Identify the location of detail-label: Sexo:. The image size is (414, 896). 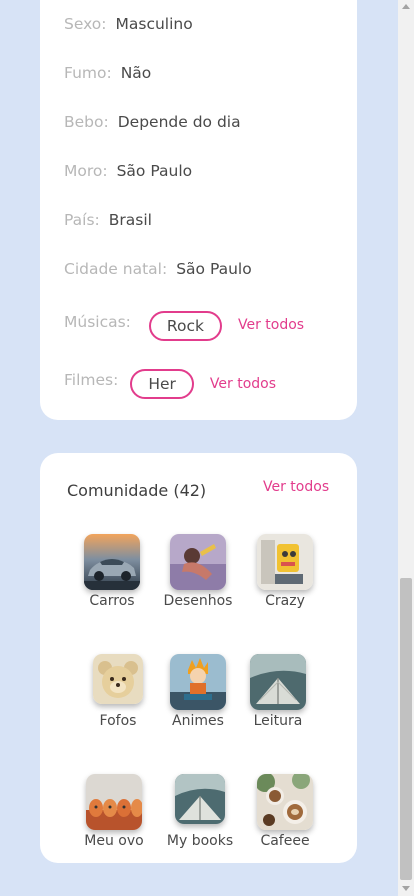
(85, 24).